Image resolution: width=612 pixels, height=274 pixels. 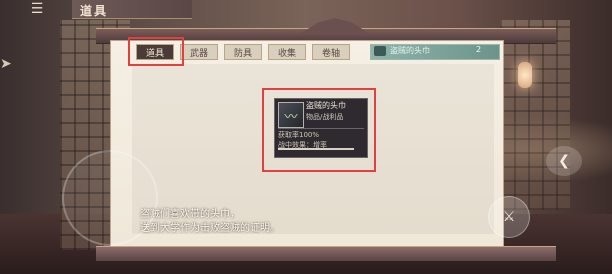 I want to click on item-description: 盗贼们喜欢带的头巾， 送到大学作为击败盗贼的证明。, so click(x=210, y=222).